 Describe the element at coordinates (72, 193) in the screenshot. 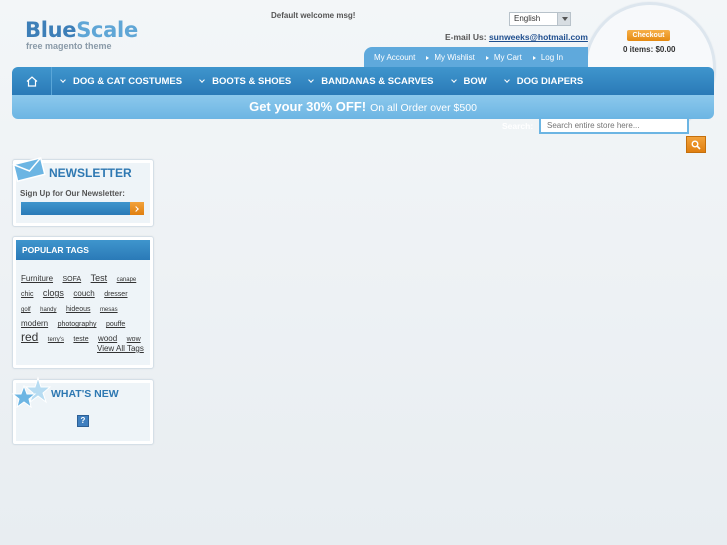

I see `newsletter-label: Sign Up for Our Newsletter:` at that location.